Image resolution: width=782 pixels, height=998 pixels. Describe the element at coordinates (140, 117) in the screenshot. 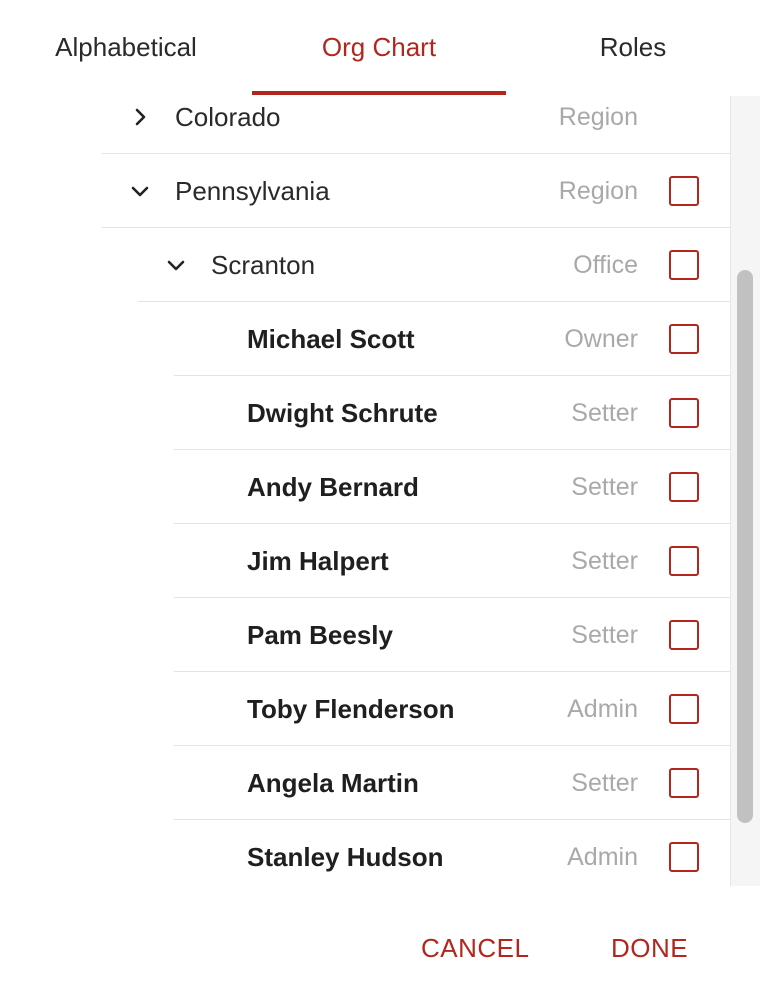

I see `chevron-right-icon` at that location.